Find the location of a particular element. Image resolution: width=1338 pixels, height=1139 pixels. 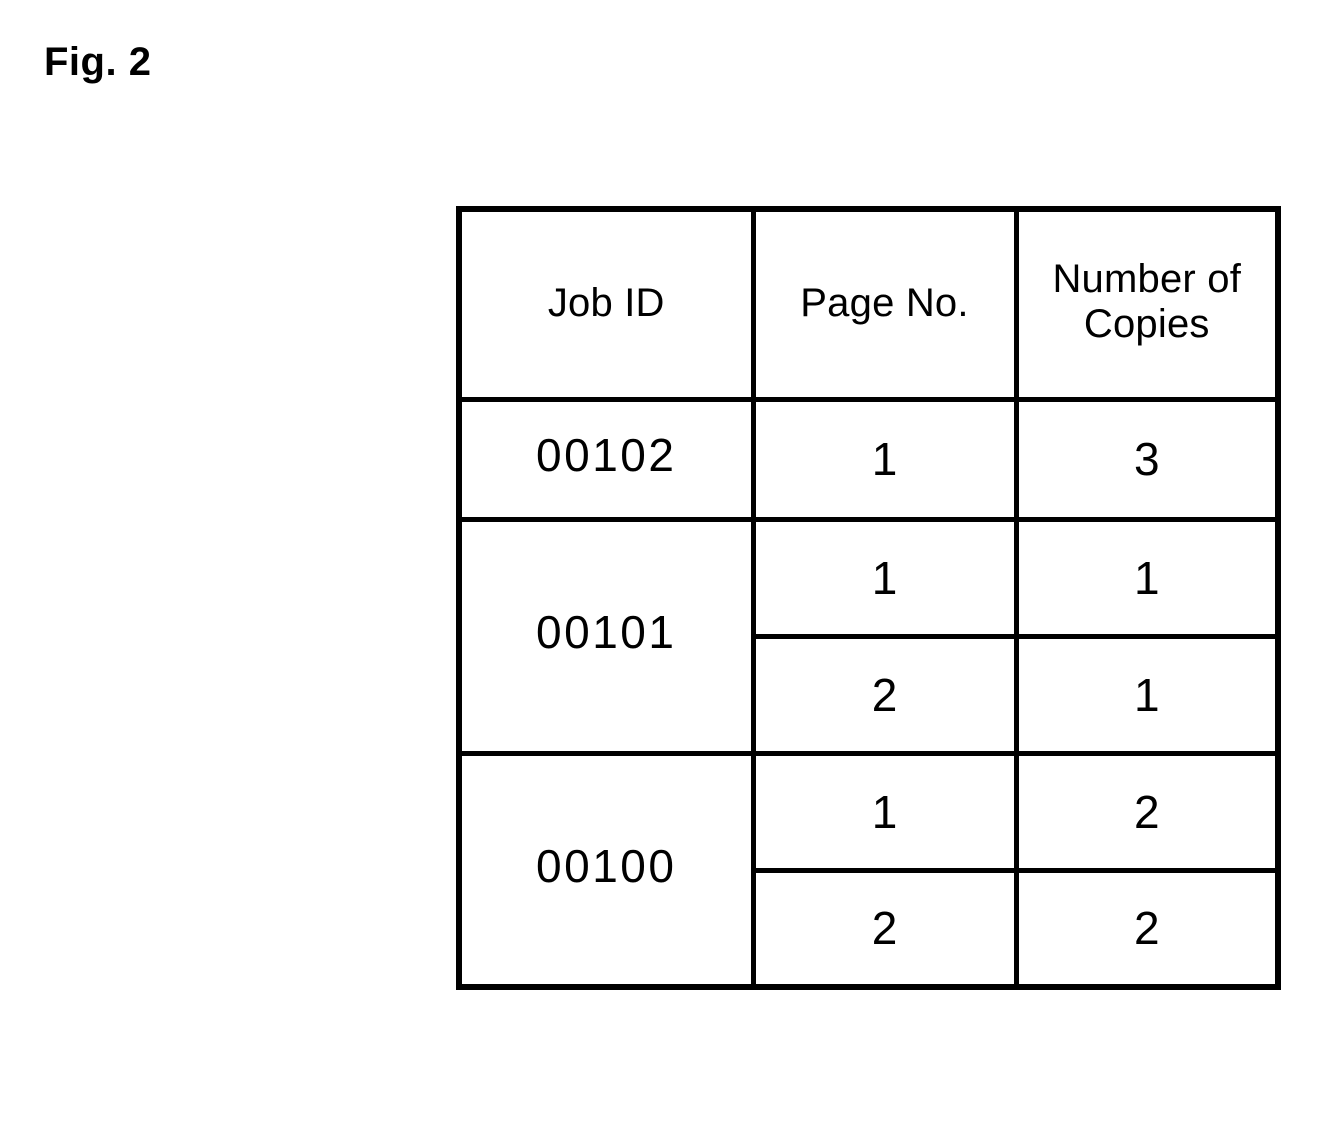

cell-number-of-copies: 3 is located at coordinates (1145, 459).